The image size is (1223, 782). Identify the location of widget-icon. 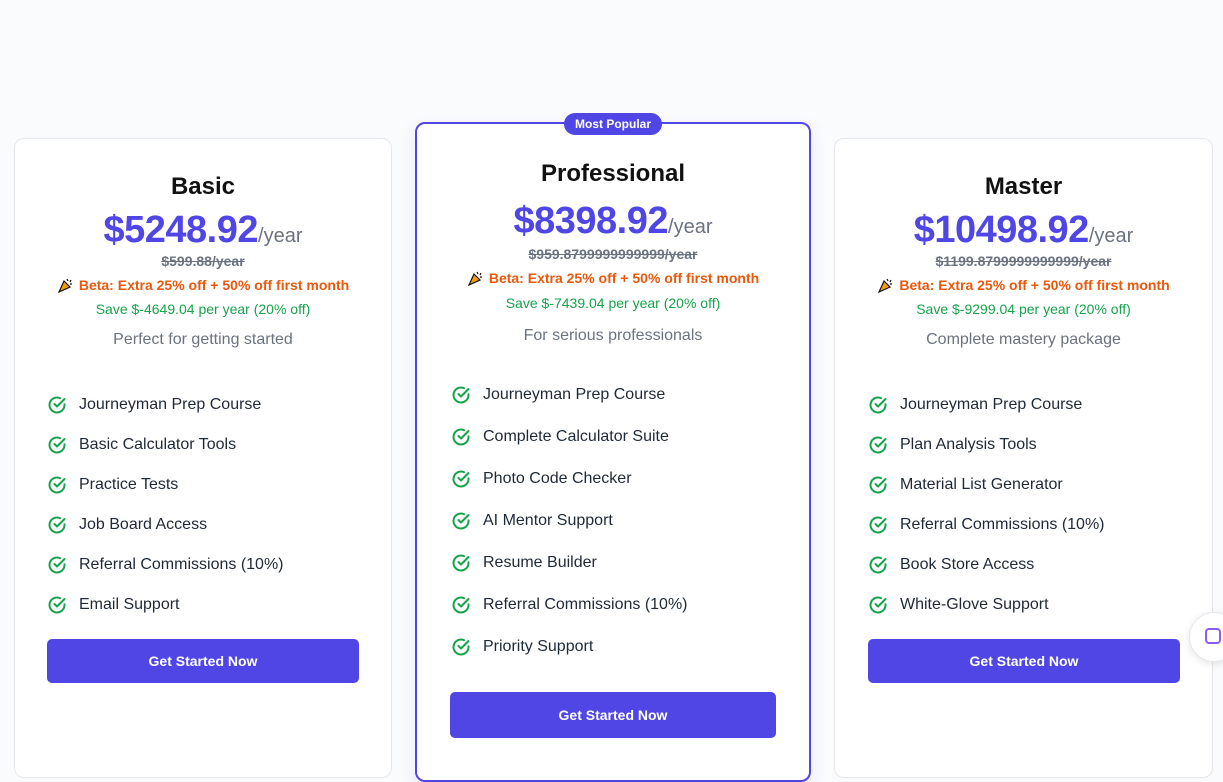
(1213, 636).